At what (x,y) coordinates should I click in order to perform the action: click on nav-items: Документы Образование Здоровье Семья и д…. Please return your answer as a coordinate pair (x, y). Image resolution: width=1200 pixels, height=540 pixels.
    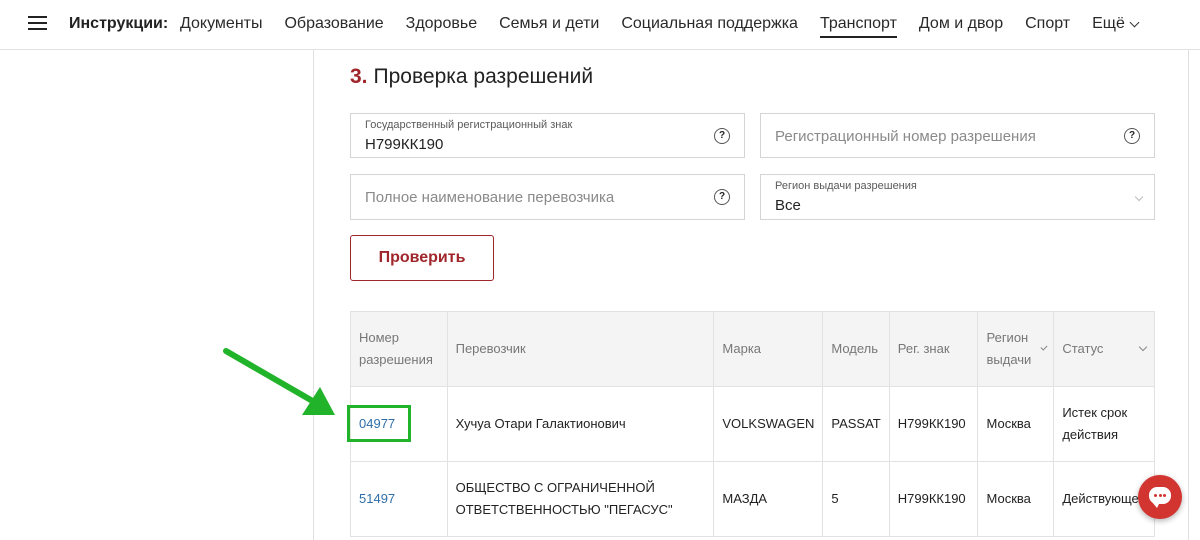
    Looking at the image, I should click on (670, 26).